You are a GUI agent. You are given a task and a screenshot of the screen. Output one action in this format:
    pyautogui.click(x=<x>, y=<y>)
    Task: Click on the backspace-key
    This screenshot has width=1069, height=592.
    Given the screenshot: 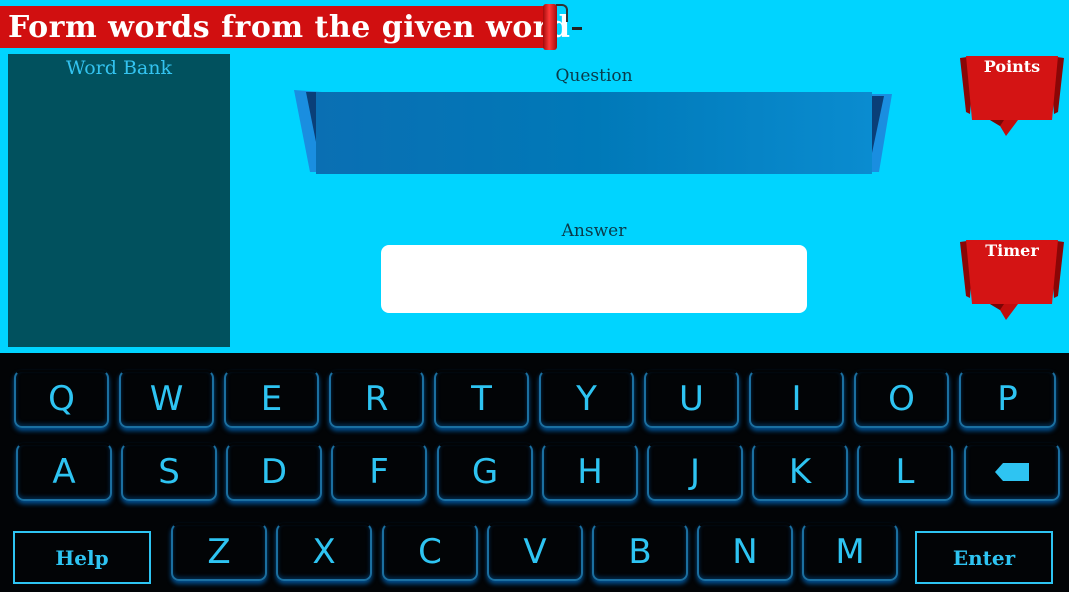 What is the action you would take?
    pyautogui.click(x=1012, y=472)
    